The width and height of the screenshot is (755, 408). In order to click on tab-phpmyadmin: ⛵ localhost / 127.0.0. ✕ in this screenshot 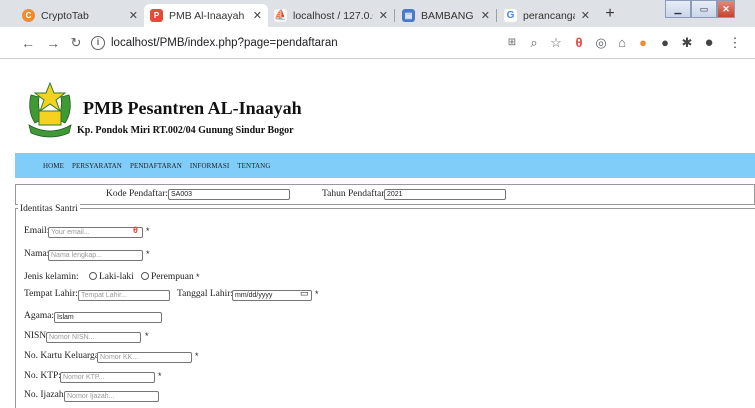, I will do `click(331, 15)`.